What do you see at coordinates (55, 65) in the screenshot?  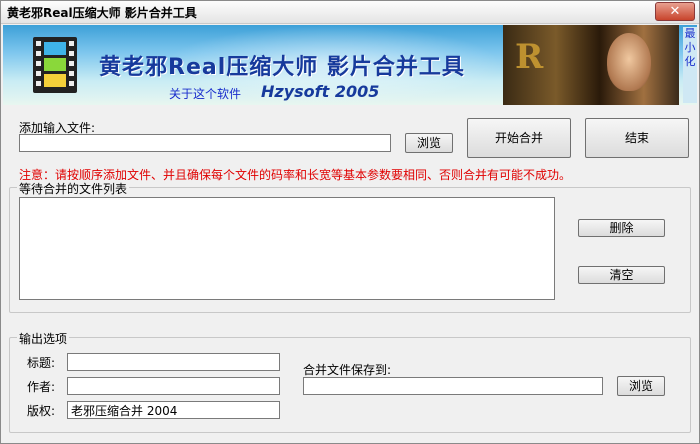 I see `film-strip-icon` at bounding box center [55, 65].